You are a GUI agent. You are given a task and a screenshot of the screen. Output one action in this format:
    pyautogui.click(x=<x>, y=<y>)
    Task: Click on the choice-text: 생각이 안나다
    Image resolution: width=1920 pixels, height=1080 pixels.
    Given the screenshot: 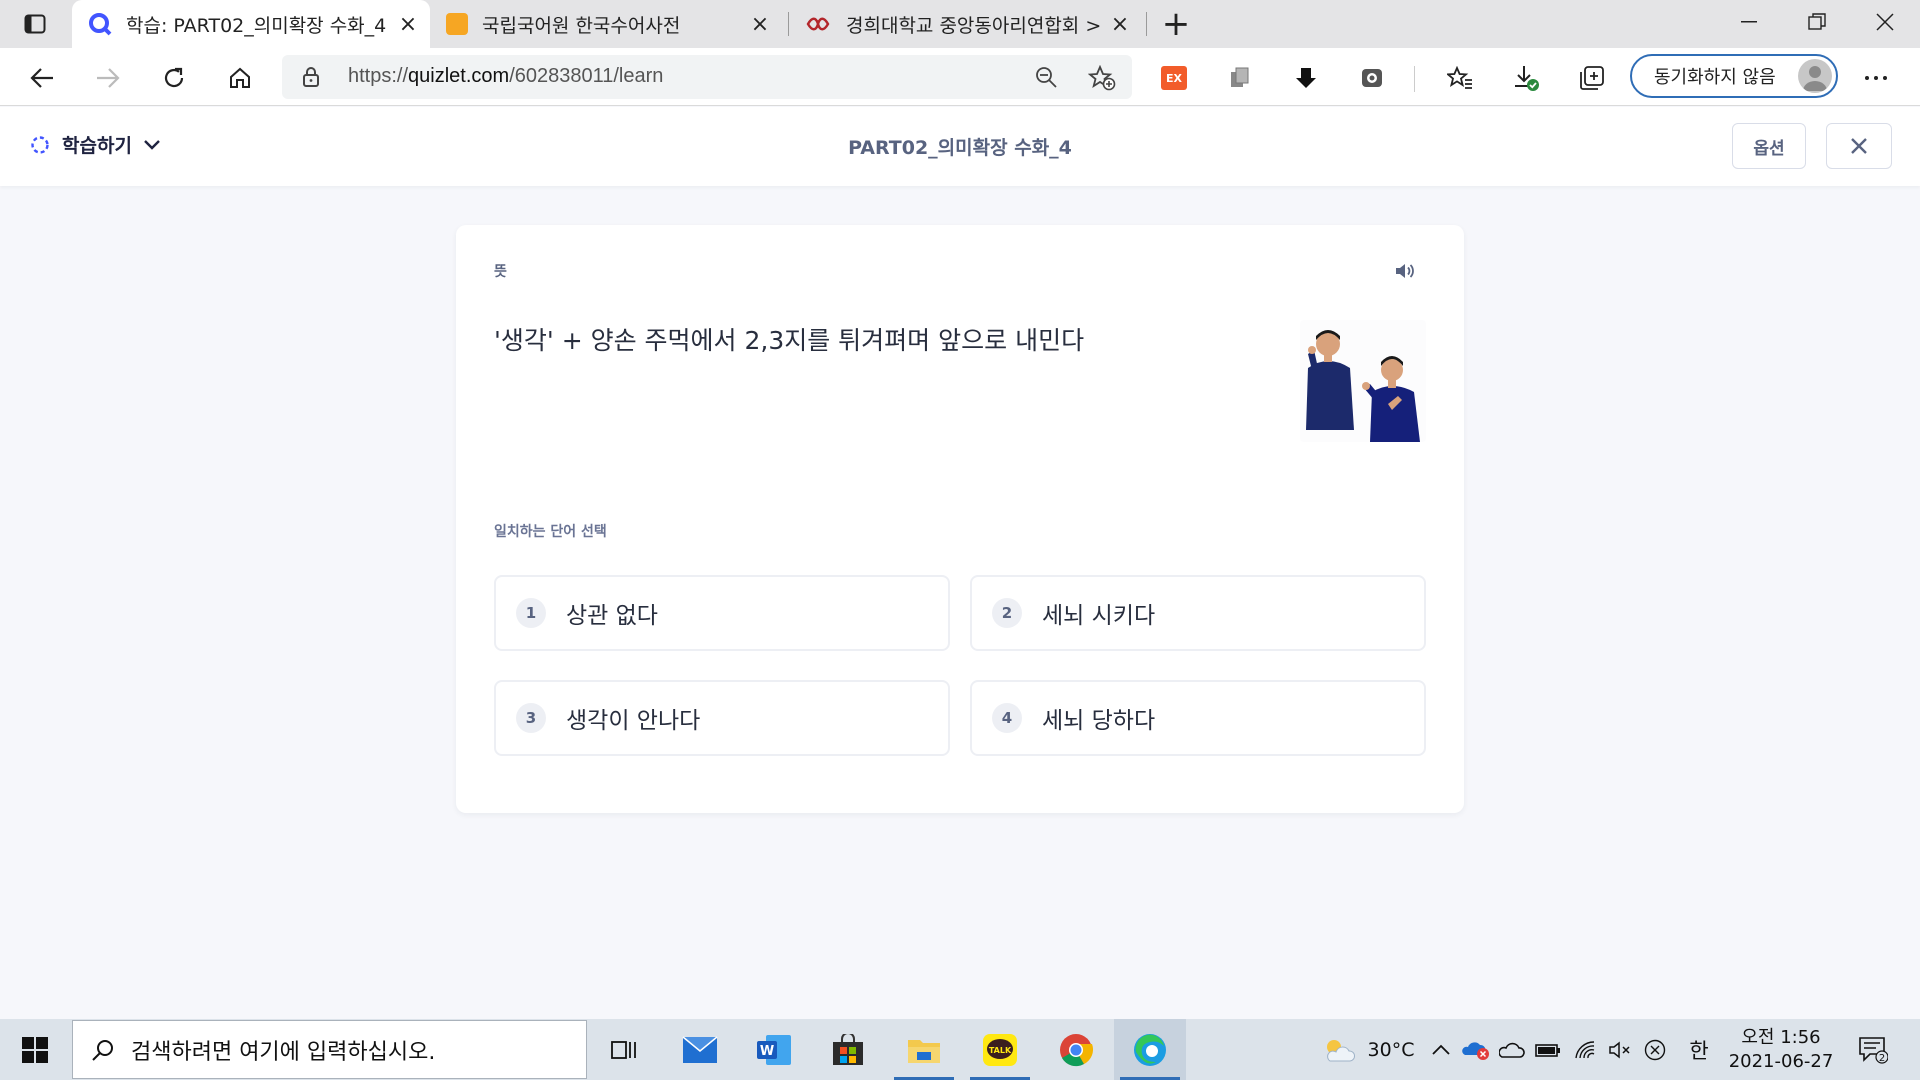 What is the action you would take?
    pyautogui.click(x=633, y=721)
    